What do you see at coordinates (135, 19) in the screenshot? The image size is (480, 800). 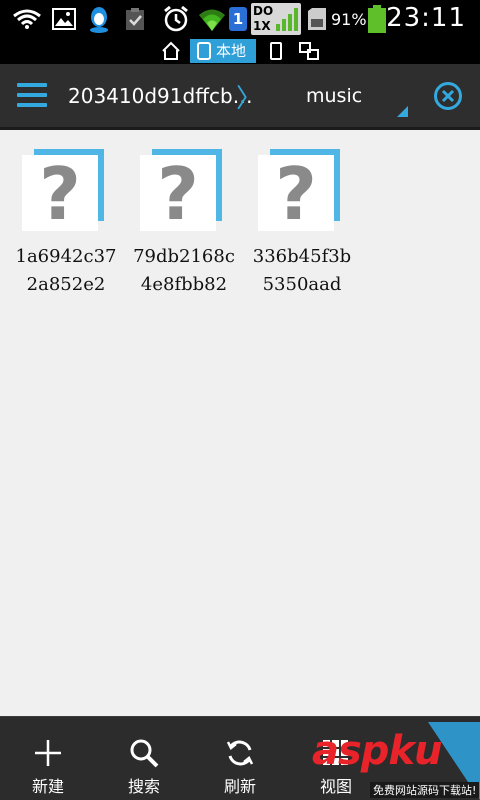 I see `clipboard-check-icon` at bounding box center [135, 19].